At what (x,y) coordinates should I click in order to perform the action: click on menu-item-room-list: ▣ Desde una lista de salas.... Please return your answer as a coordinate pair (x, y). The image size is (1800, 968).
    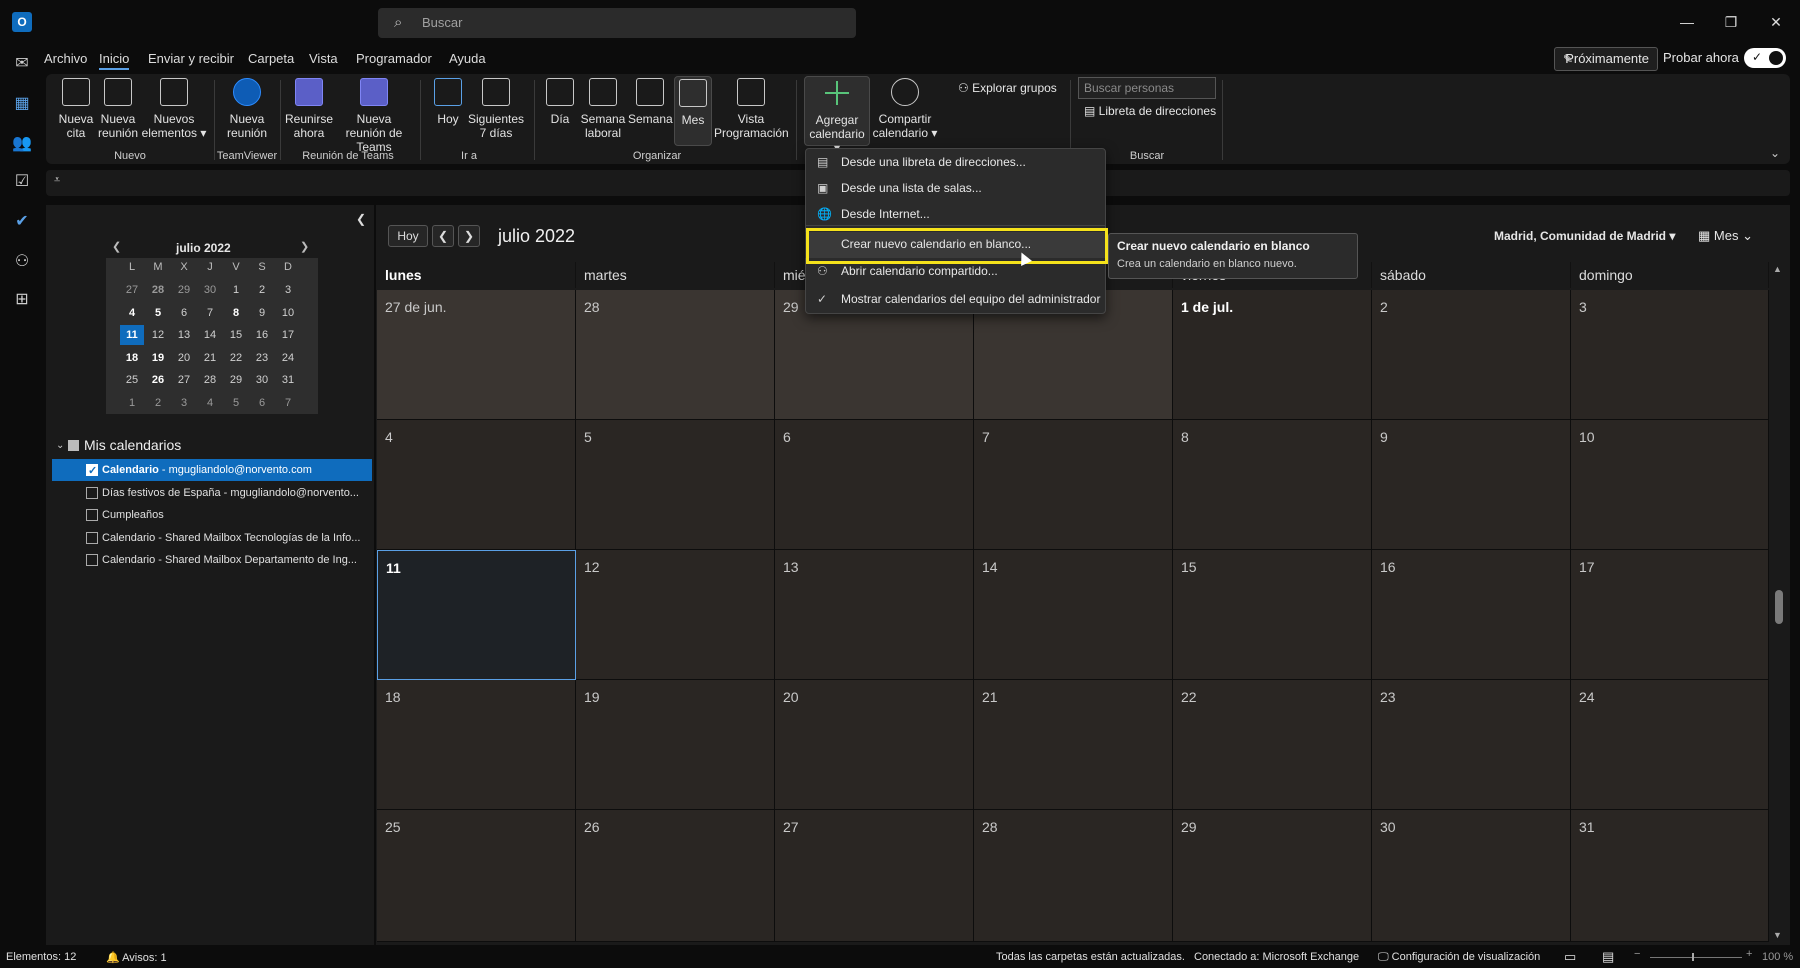
    Looking at the image, I should click on (955, 188).